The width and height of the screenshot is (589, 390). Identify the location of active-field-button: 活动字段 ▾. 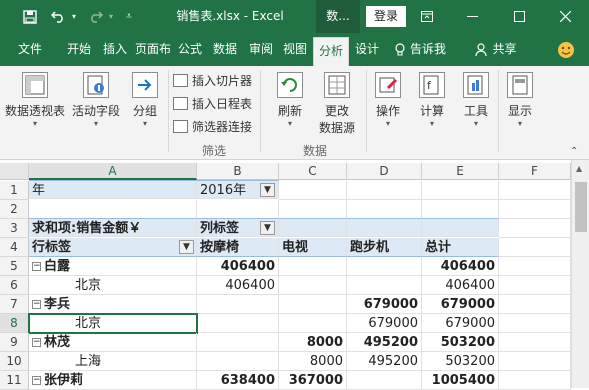
(96, 100).